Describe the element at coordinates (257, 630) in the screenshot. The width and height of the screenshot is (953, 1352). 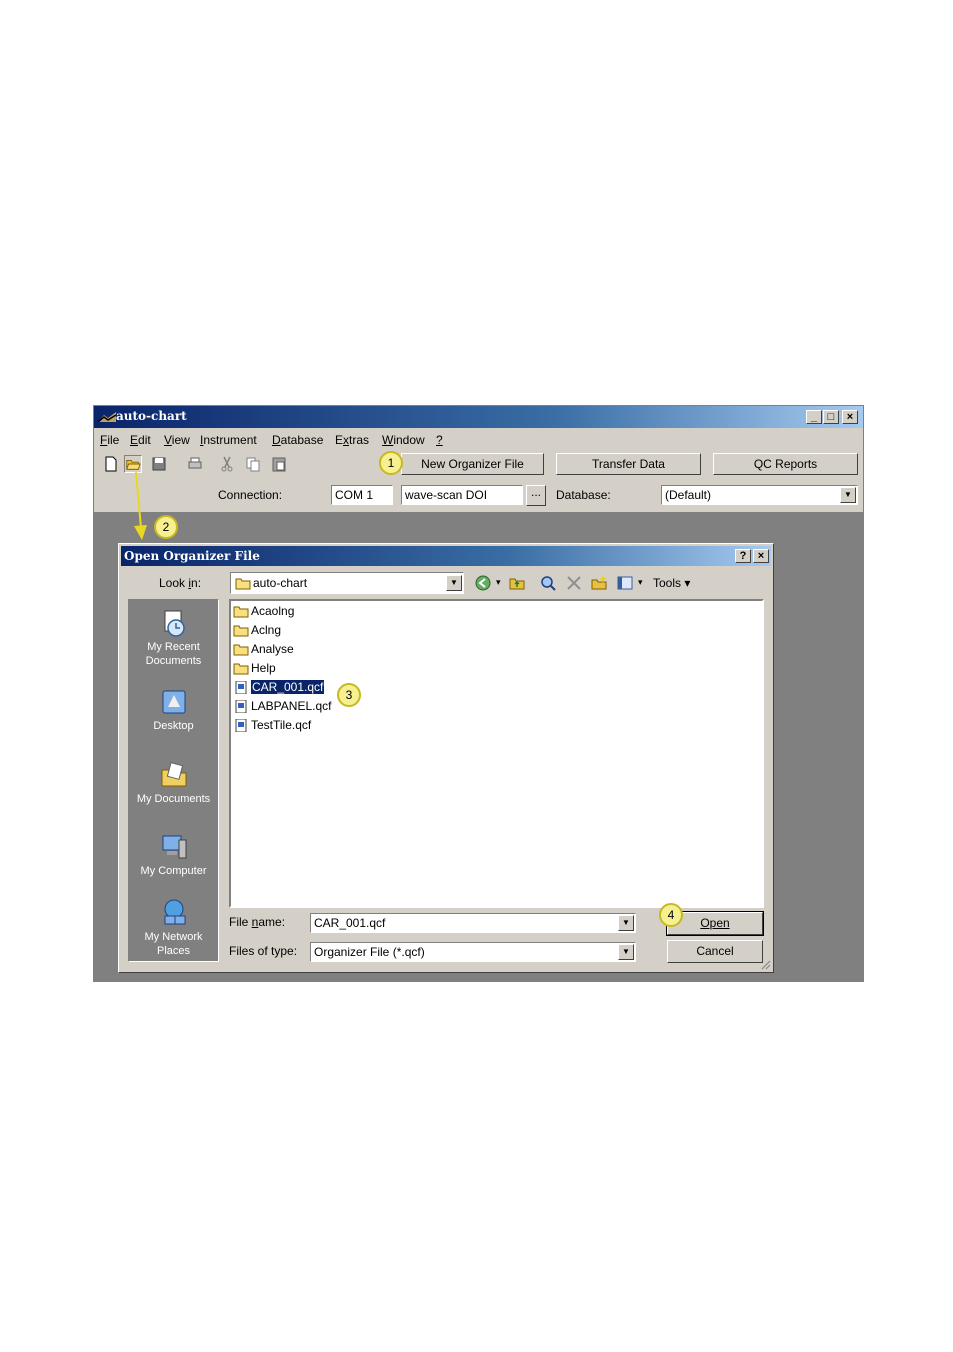
I see `list-item: Aclng` at that location.